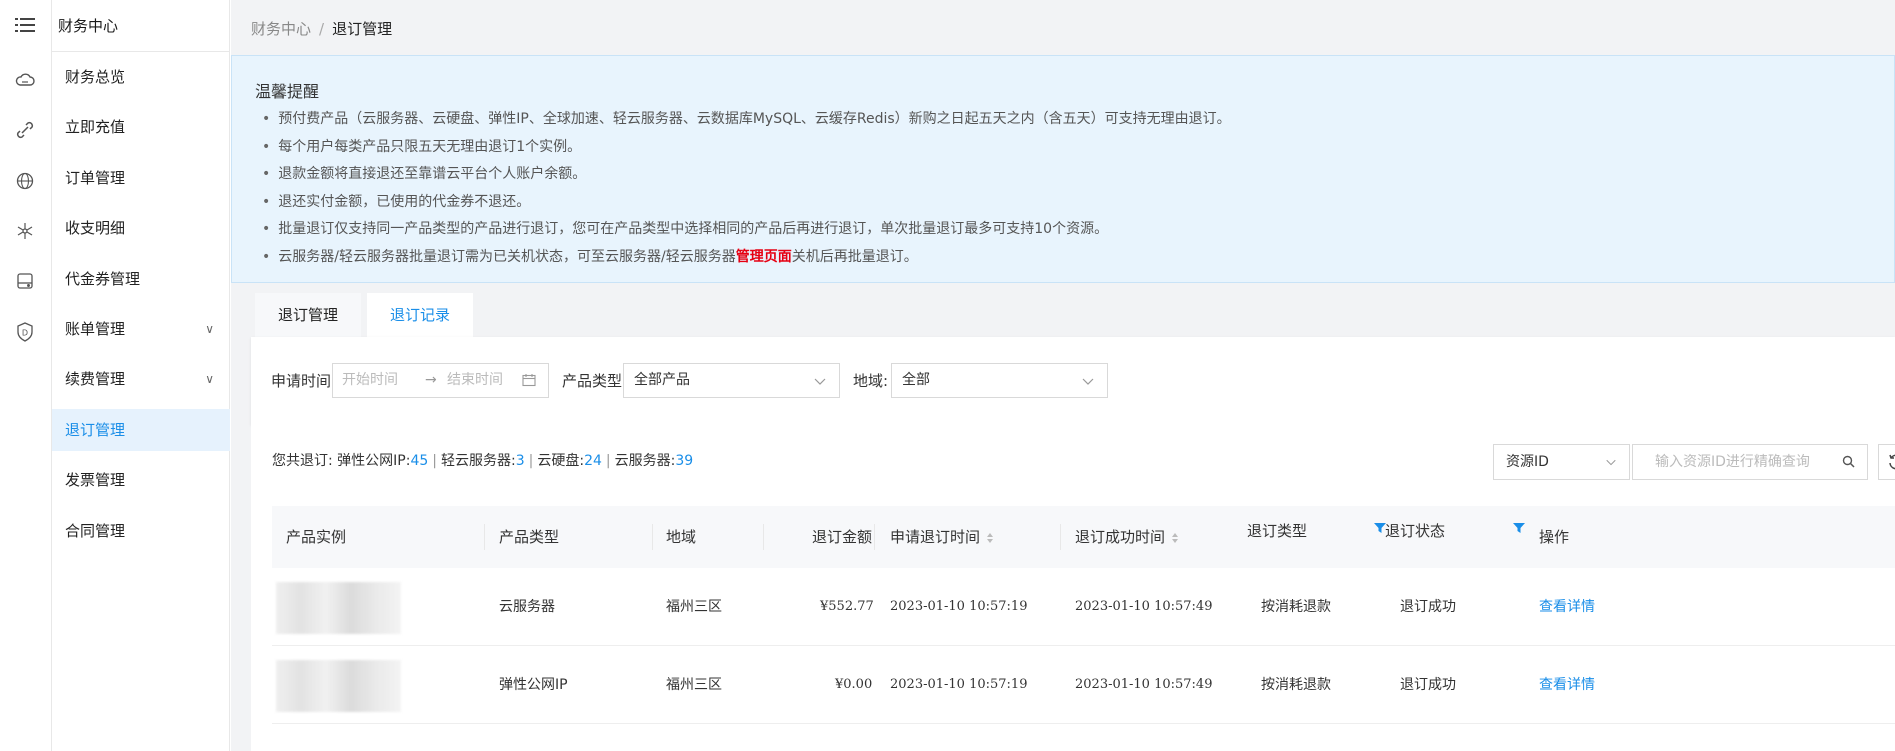 The image size is (1895, 751). I want to click on summary-count: 39, so click(684, 461).